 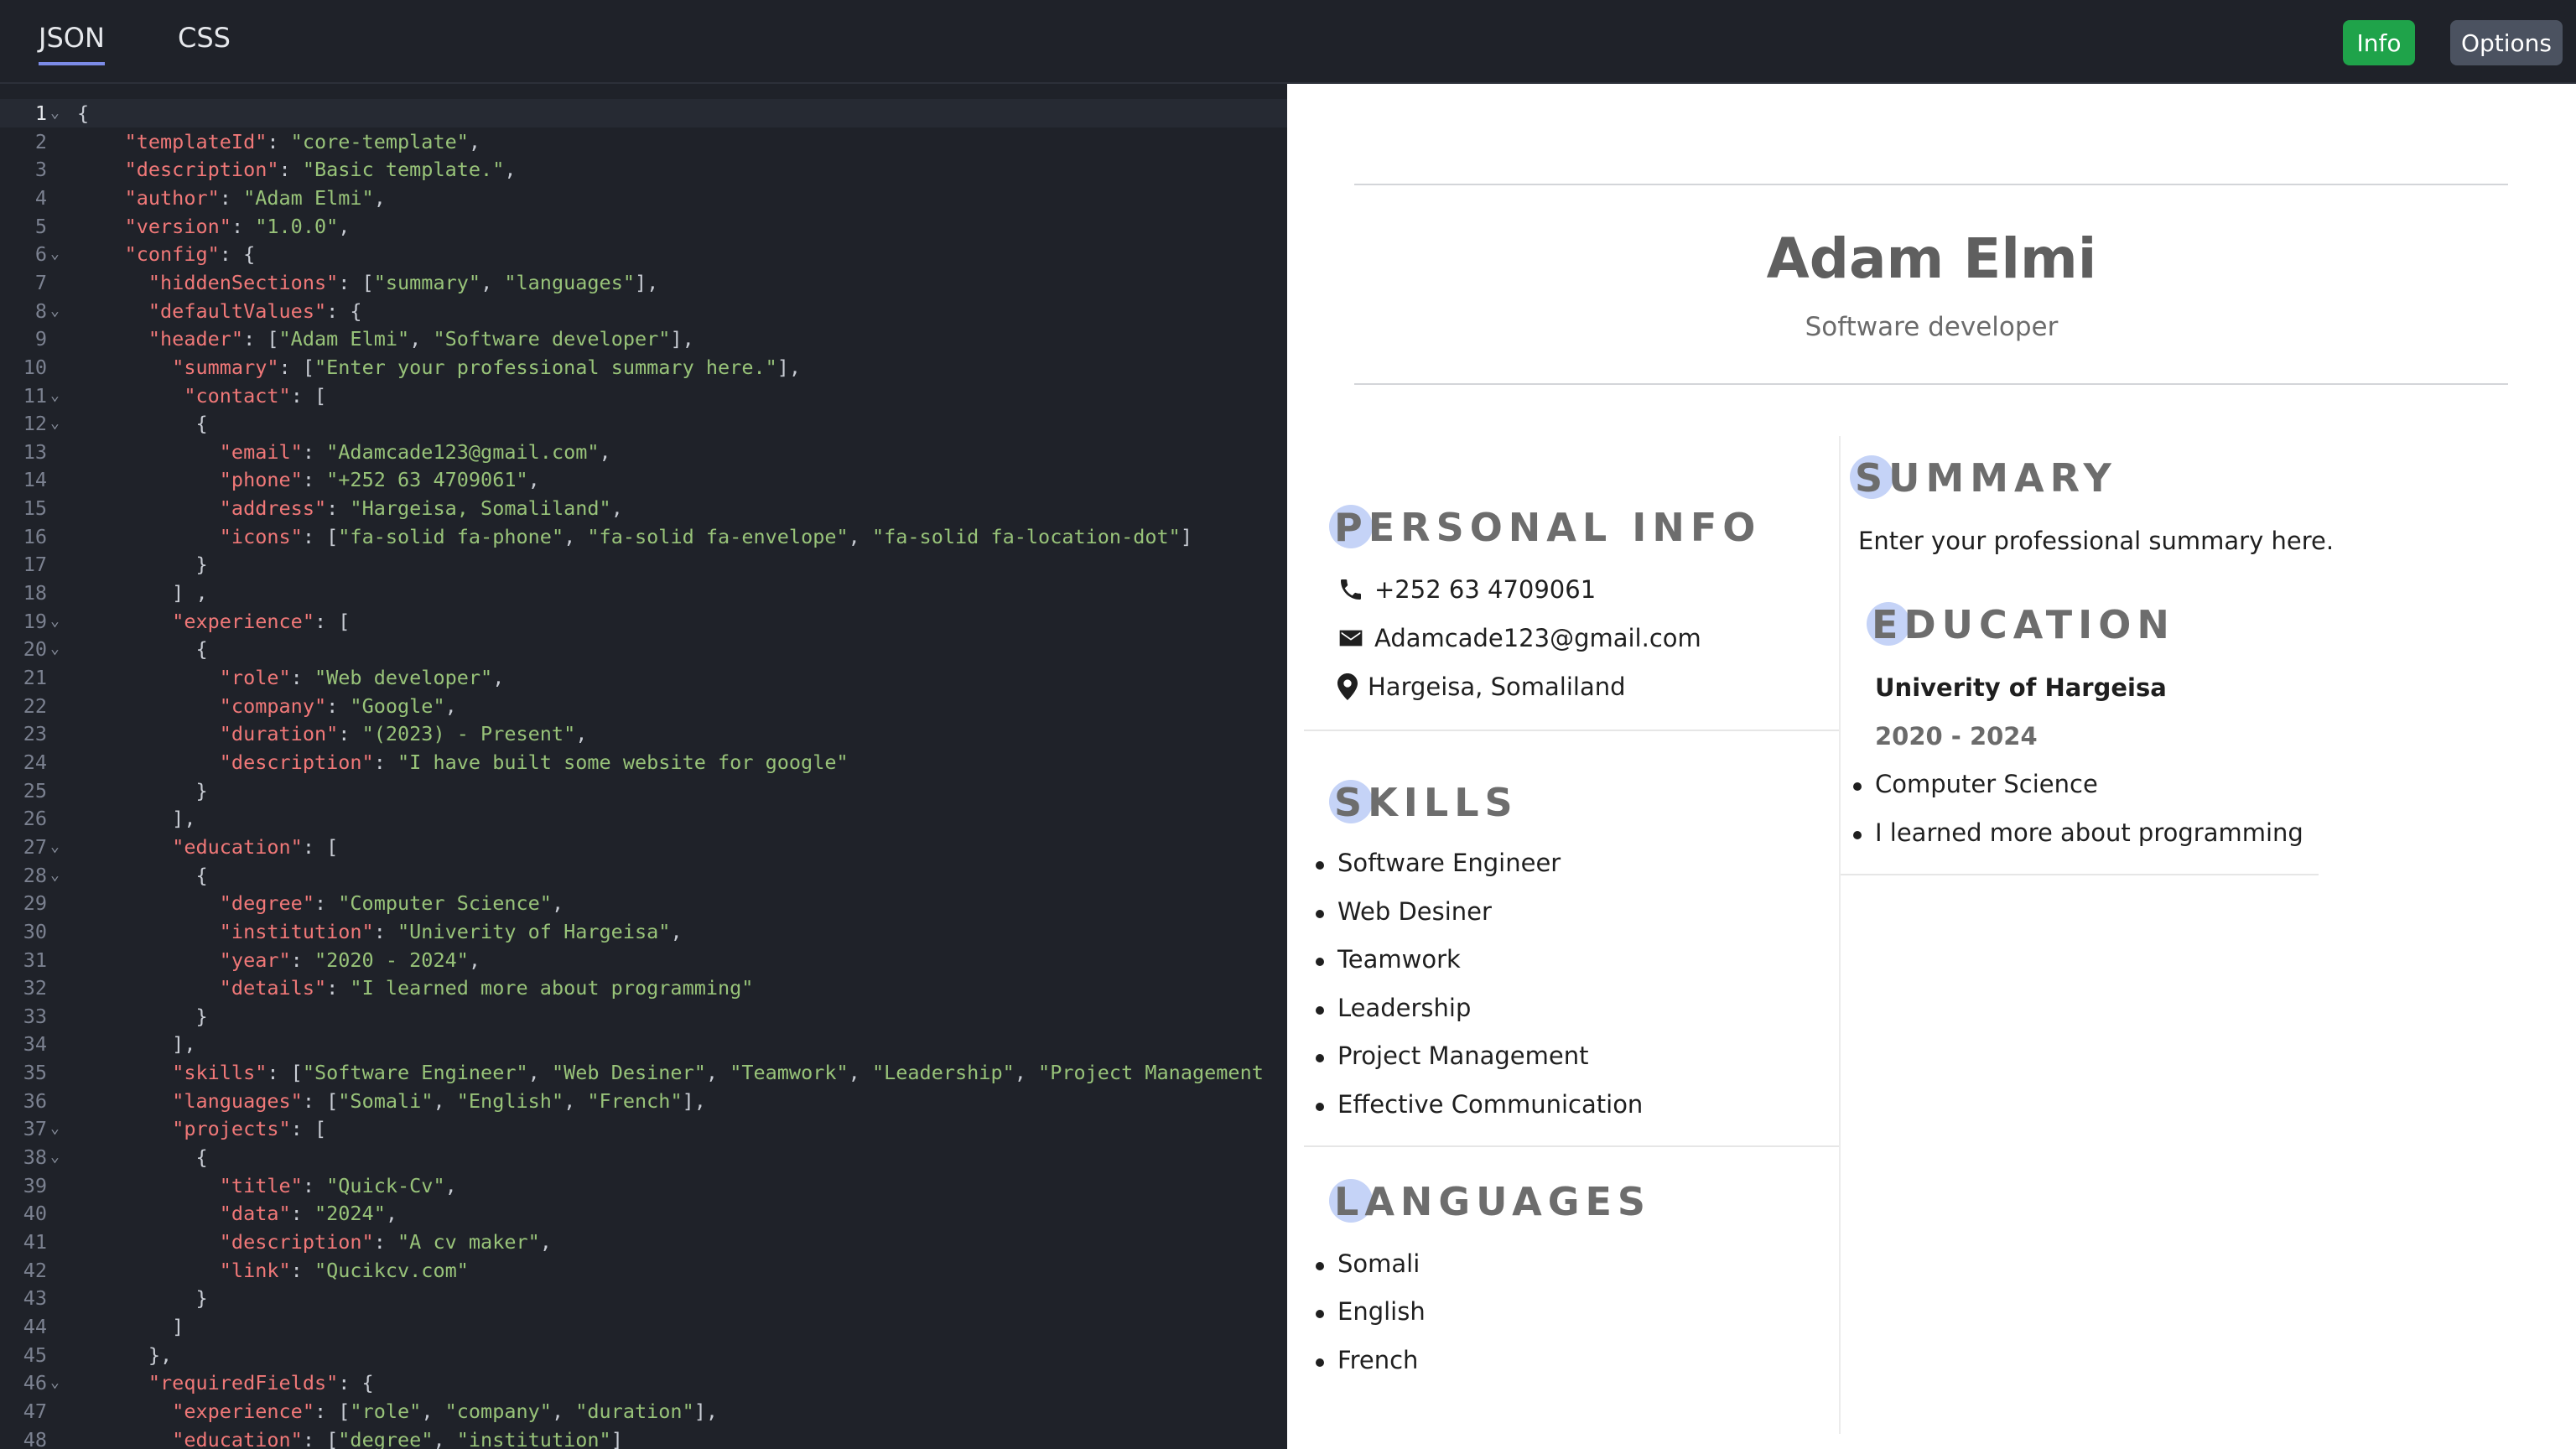 I want to click on line-number: 20, so click(x=35, y=649).